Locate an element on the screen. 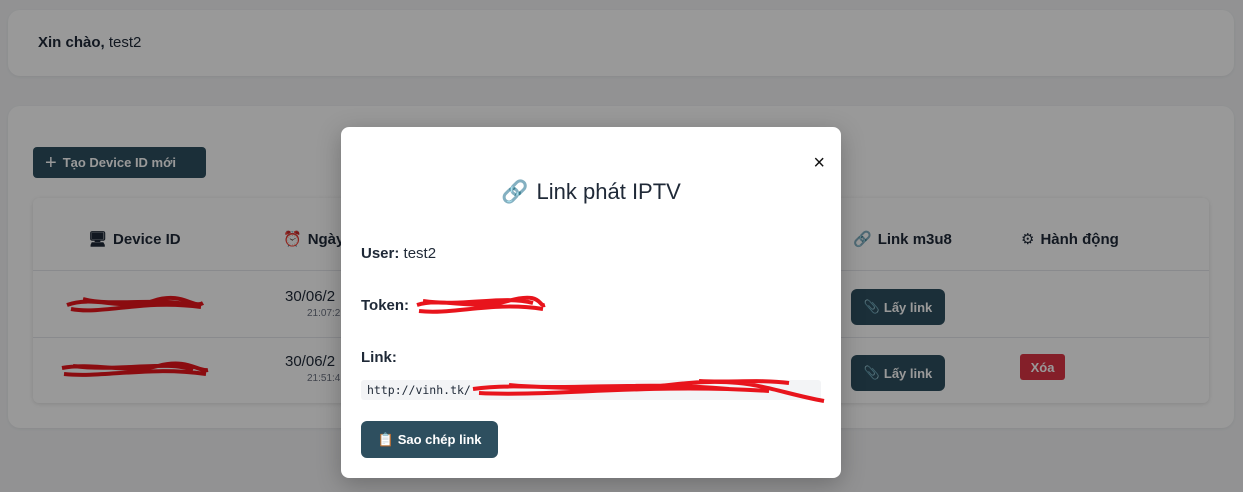 Image resolution: width=1243 pixels, height=492 pixels. copy-link-label: Sao chép link is located at coordinates (439, 439).